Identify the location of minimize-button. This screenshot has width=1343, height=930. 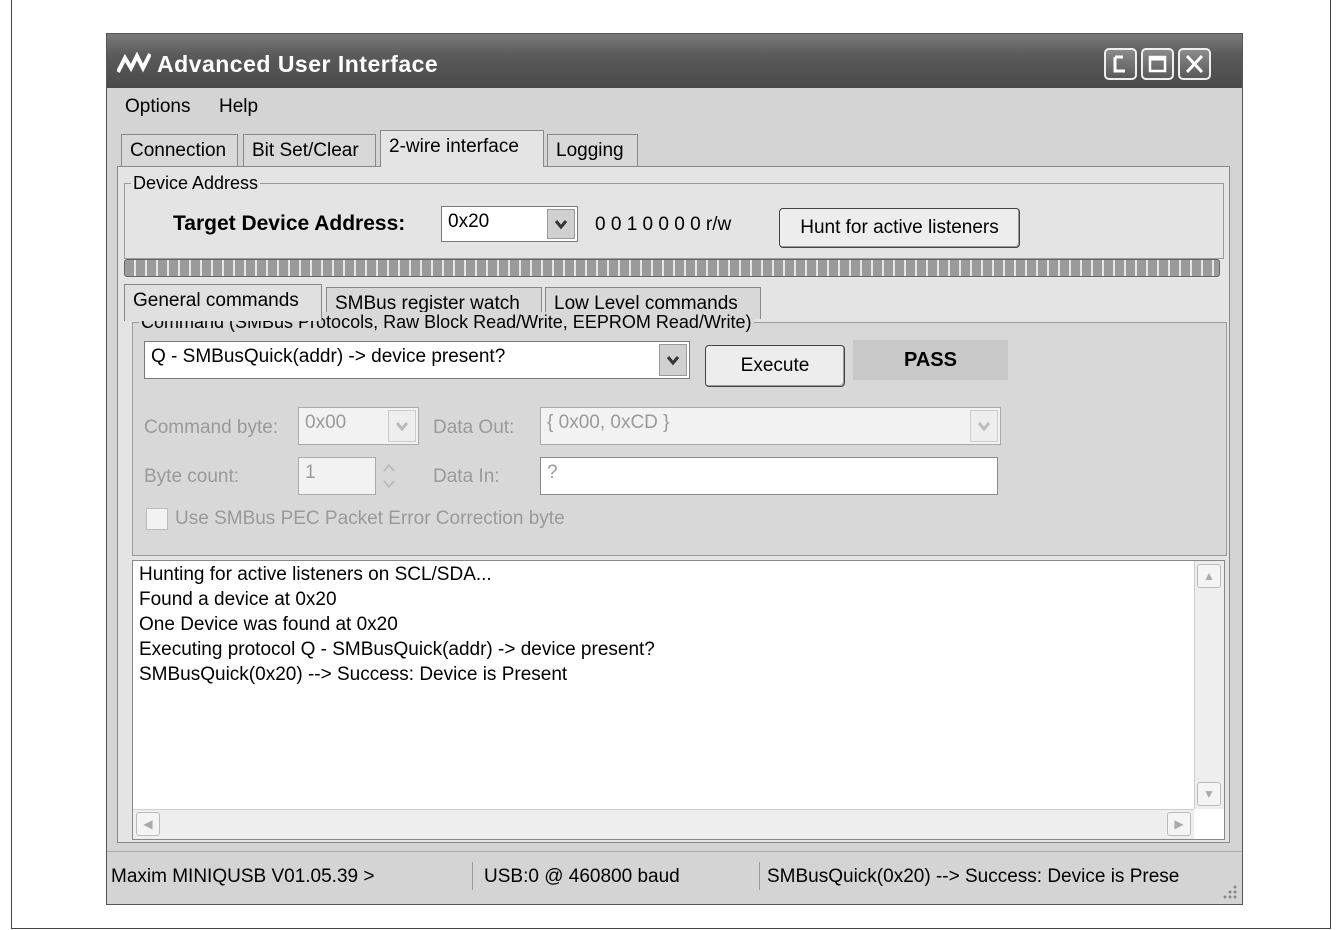
(1120, 64).